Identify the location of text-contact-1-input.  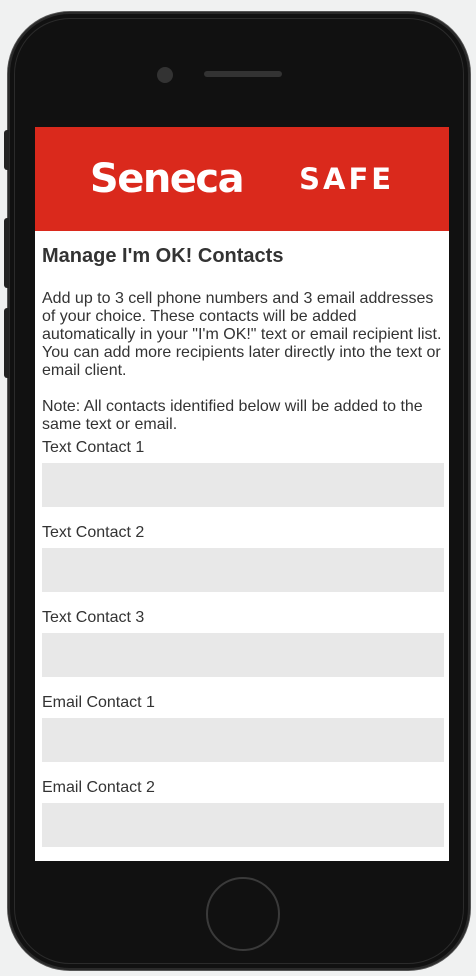
(243, 485).